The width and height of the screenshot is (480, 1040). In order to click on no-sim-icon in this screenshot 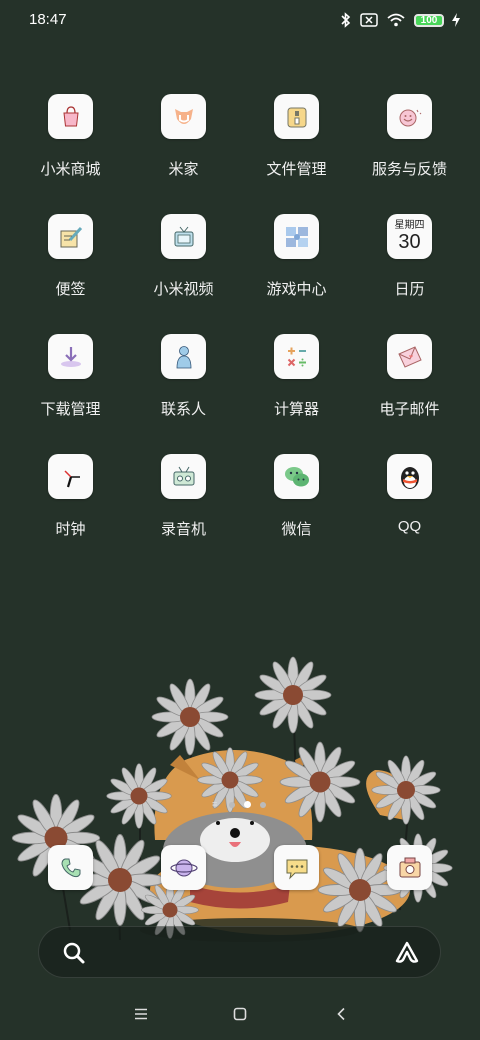, I will do `click(369, 20)`.